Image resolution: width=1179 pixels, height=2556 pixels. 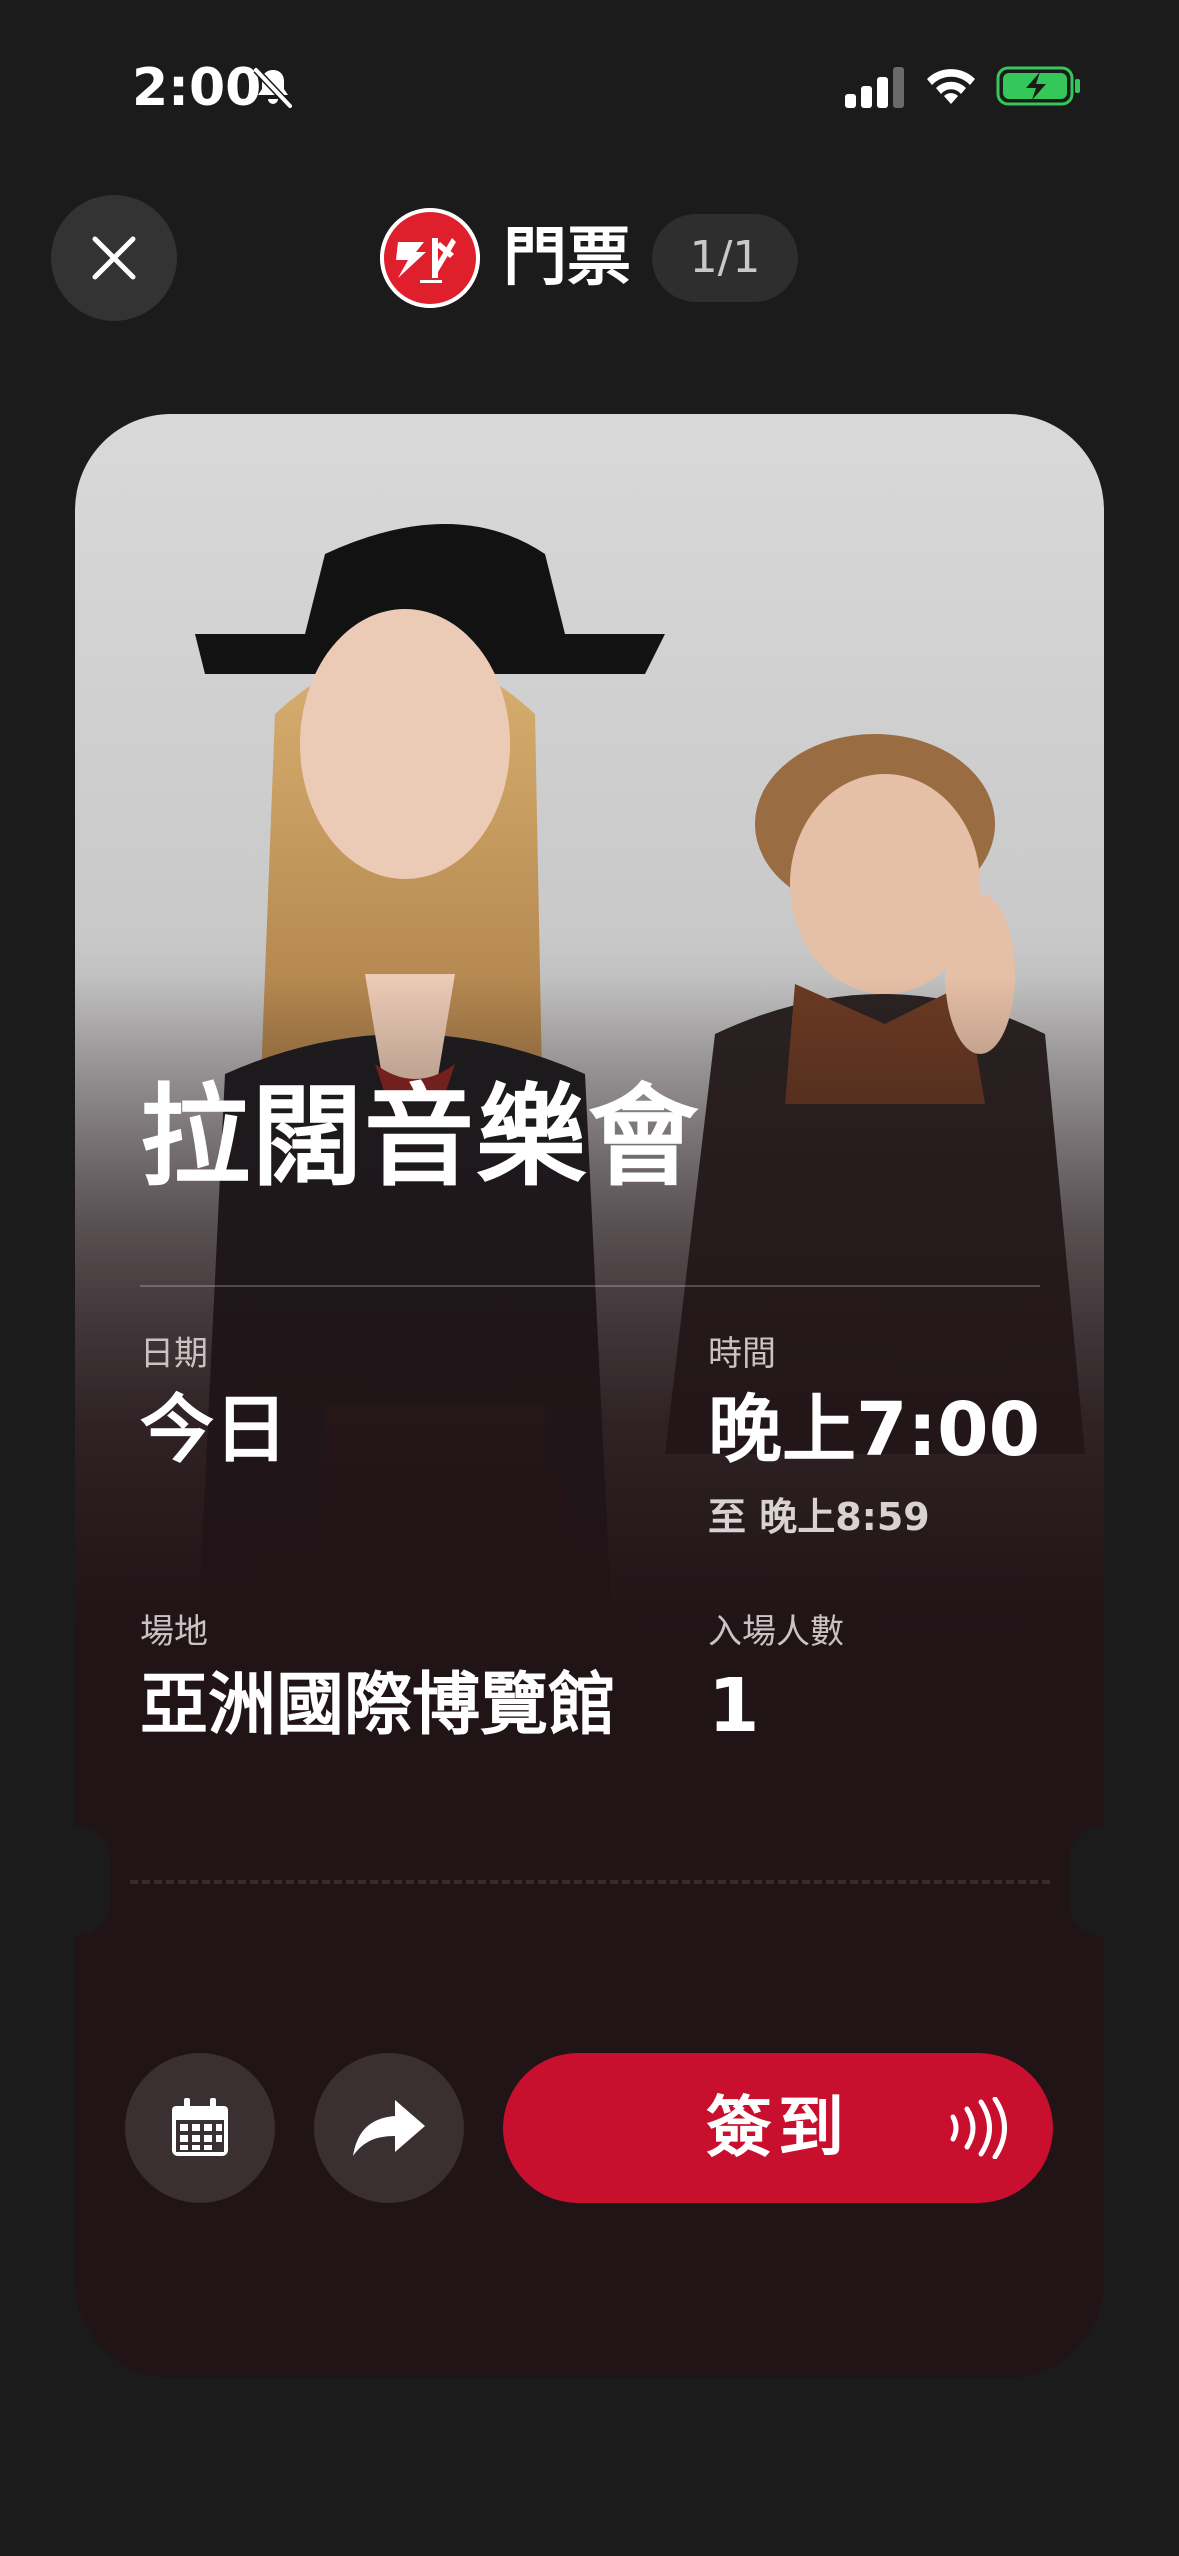 I want to click on add-to-calendar-button, so click(x=200, y=2128).